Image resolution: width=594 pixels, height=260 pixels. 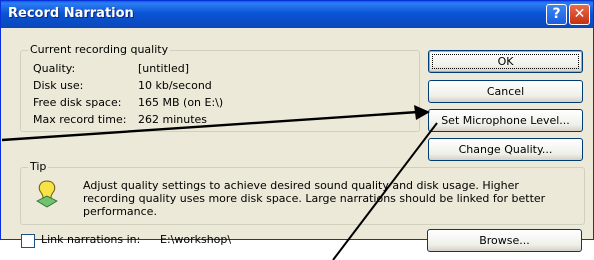 What do you see at coordinates (210, 126) in the screenshot?
I see `arrow-to-mic-button` at bounding box center [210, 126].